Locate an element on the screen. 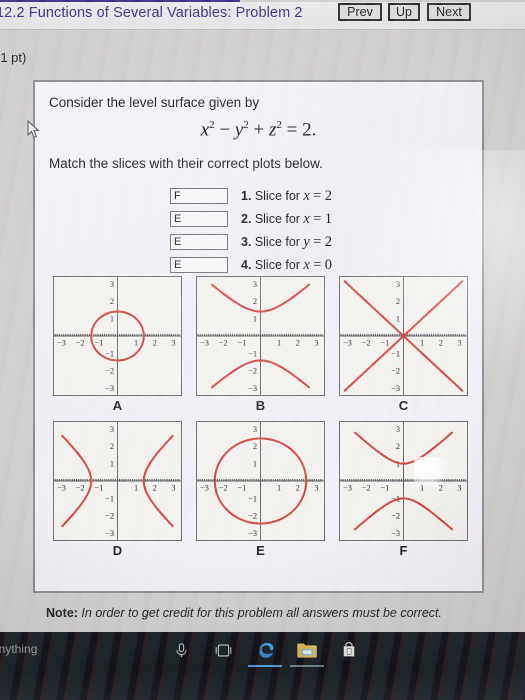 Image resolution: width=525 pixels, height=700 pixels. answer-label-1: 1. Slice for x = 2 is located at coordinates (286, 196).